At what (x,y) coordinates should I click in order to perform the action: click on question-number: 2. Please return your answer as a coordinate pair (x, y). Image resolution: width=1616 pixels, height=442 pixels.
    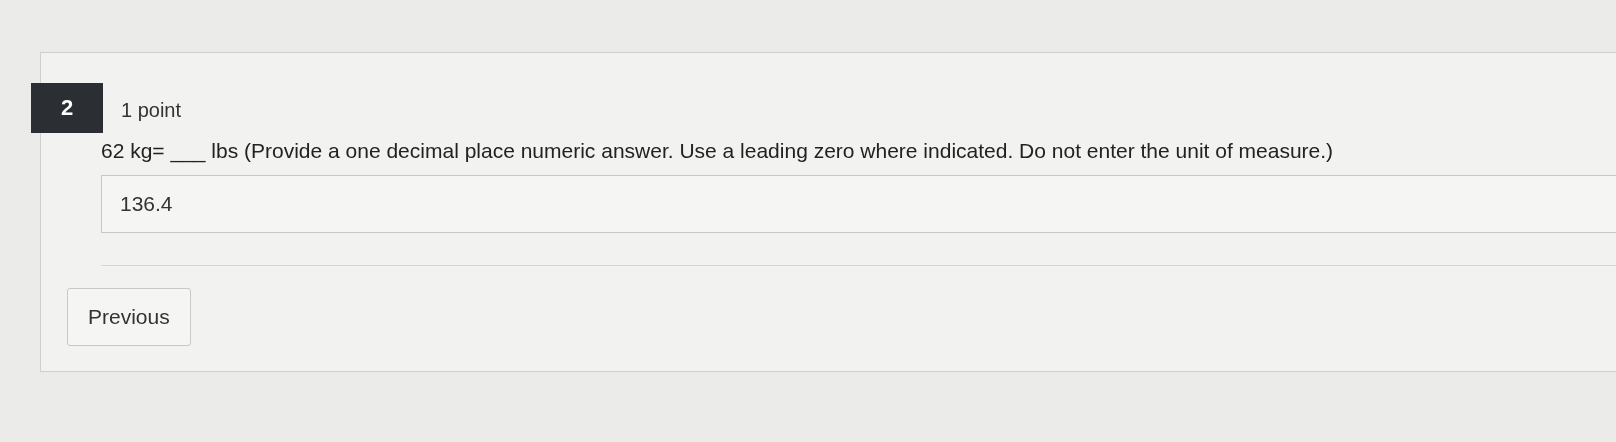
    Looking at the image, I should click on (67, 108).